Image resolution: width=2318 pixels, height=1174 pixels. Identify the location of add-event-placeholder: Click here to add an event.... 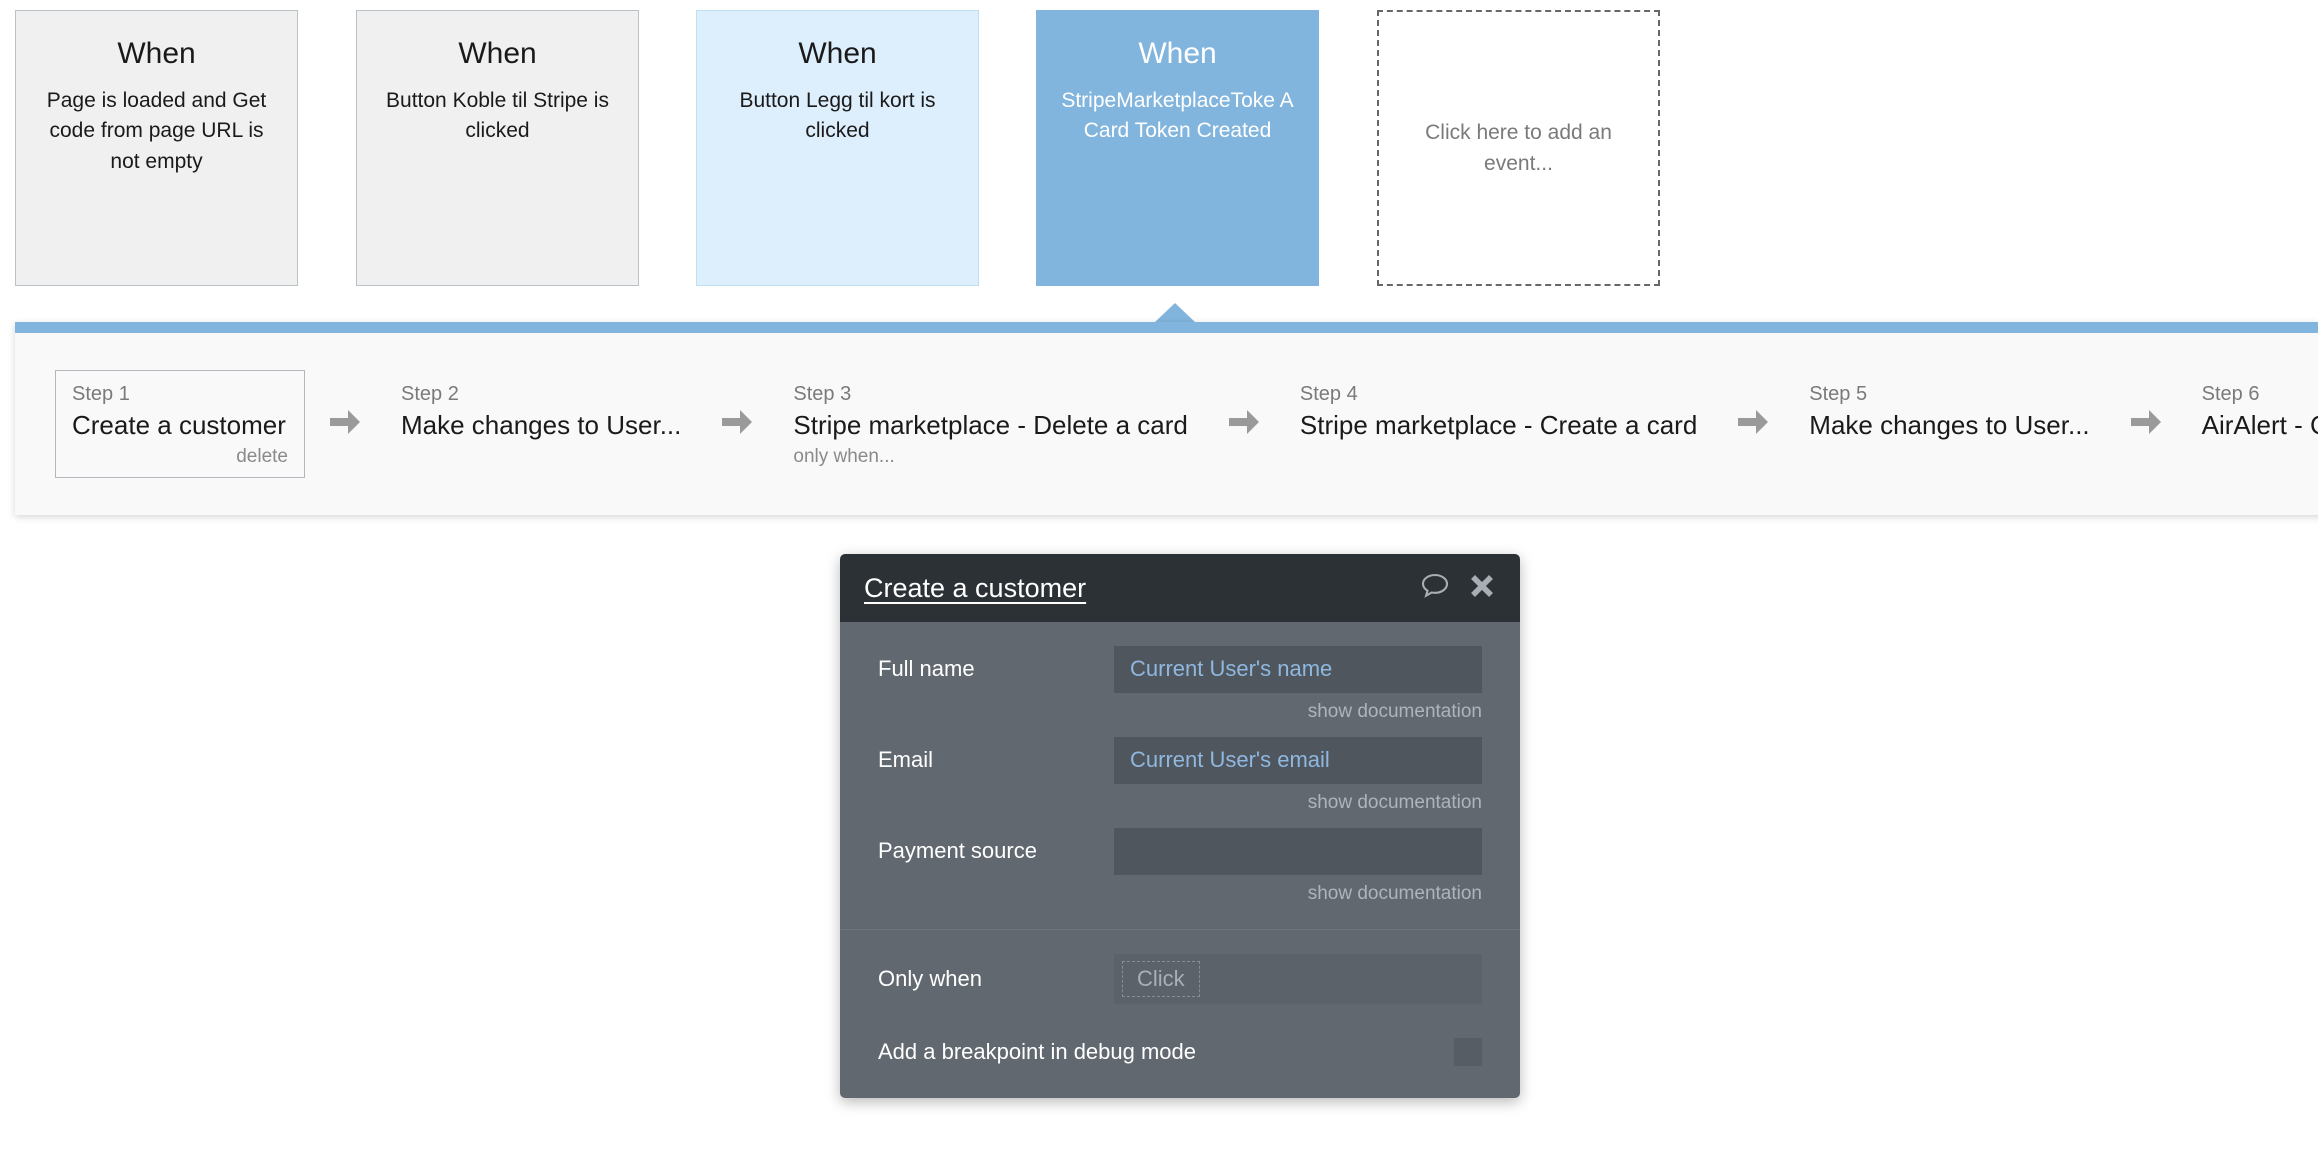
(1518, 148).